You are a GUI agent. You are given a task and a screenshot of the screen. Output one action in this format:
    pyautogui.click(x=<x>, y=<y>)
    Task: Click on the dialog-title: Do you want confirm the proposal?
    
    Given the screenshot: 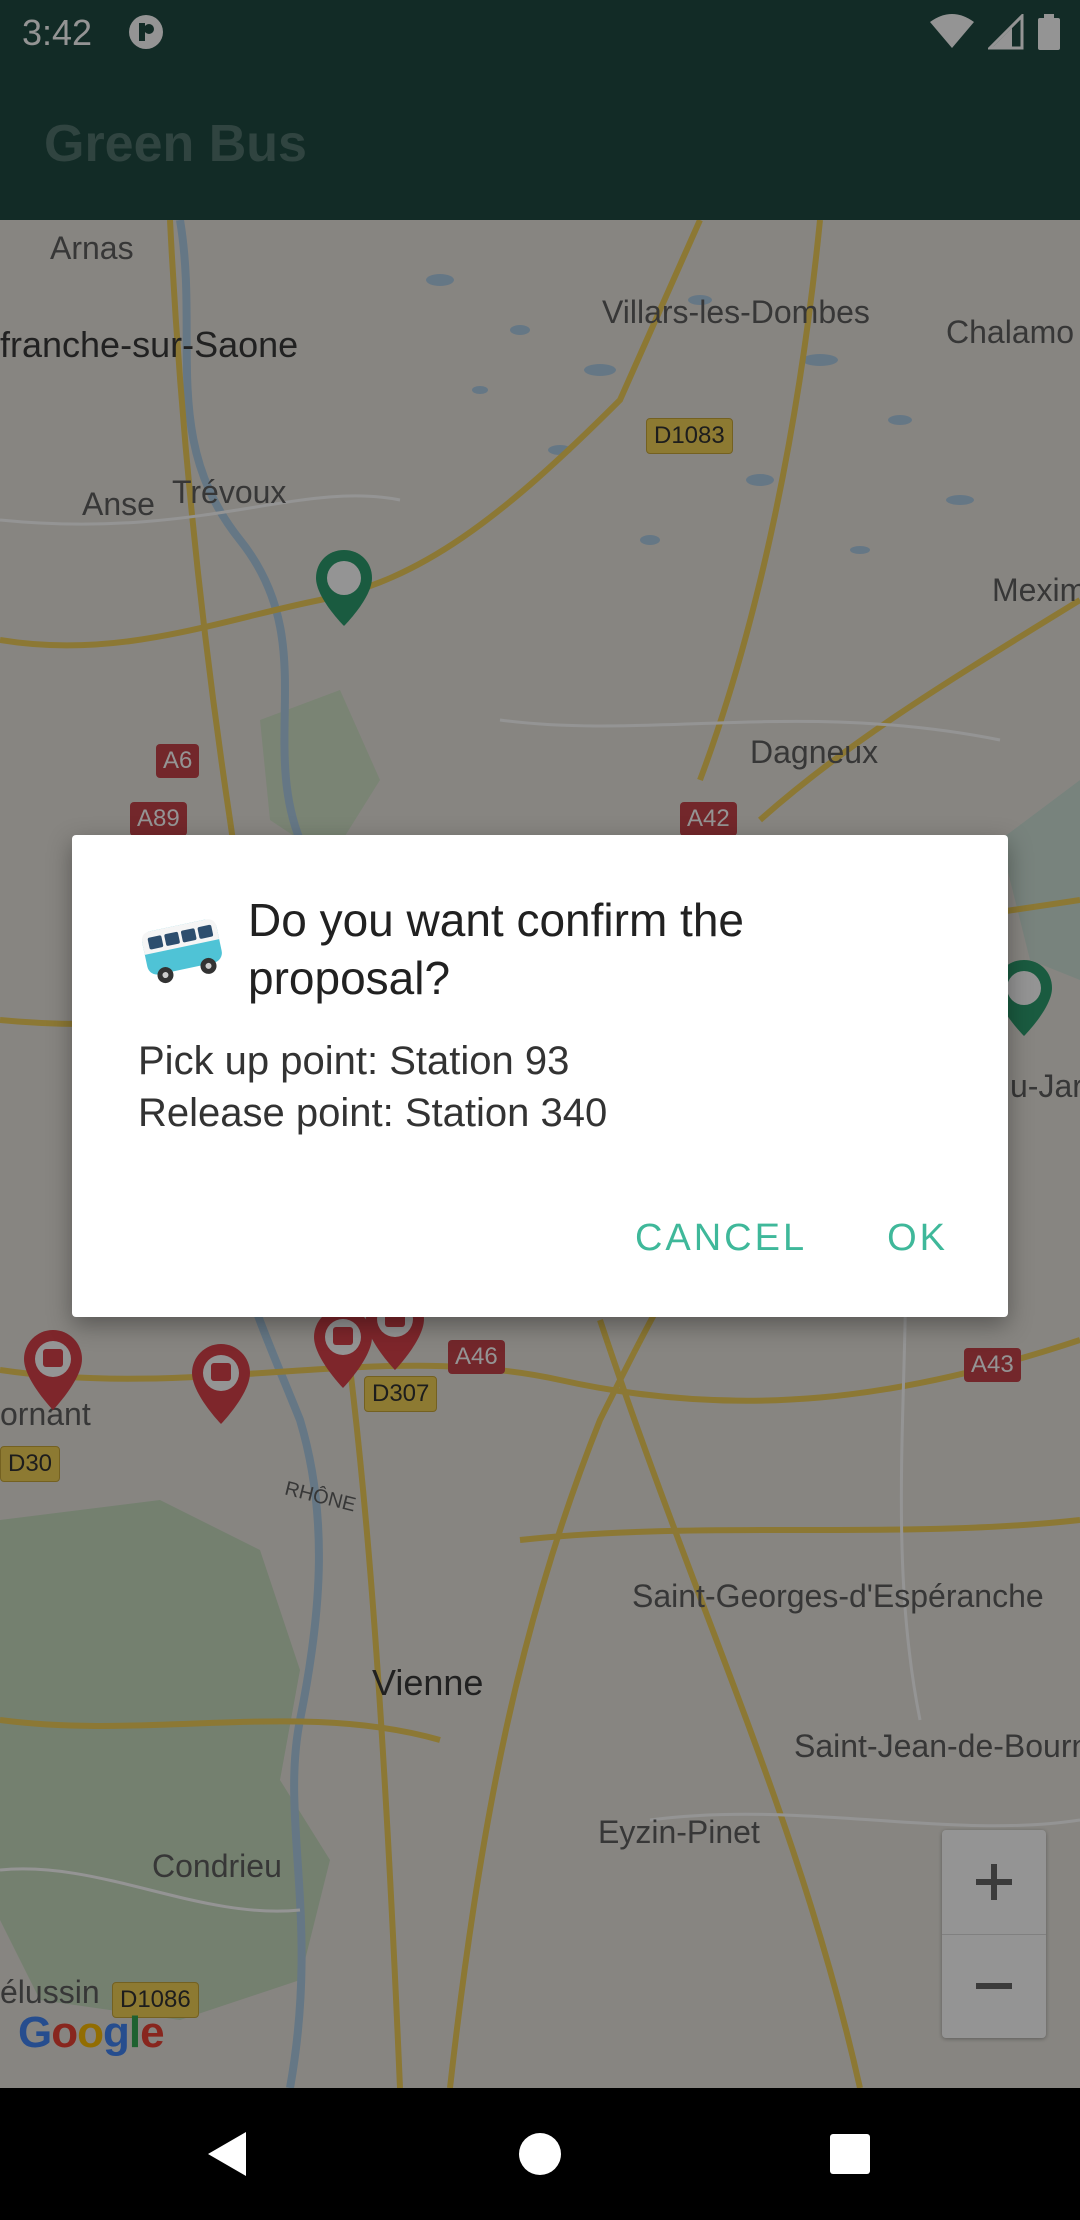 What is the action you would take?
    pyautogui.click(x=496, y=949)
    